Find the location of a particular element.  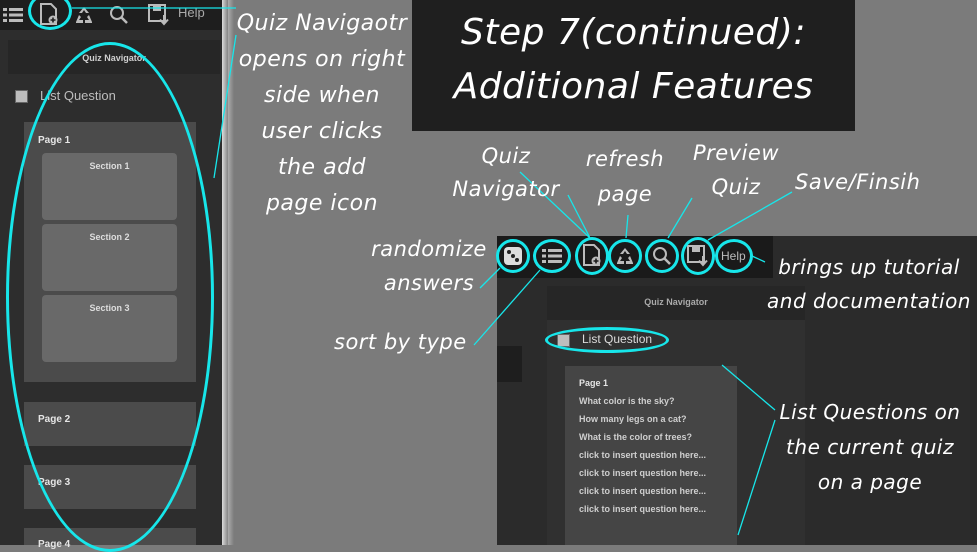

question-item: How many legs on a cat? is located at coordinates (633, 419).